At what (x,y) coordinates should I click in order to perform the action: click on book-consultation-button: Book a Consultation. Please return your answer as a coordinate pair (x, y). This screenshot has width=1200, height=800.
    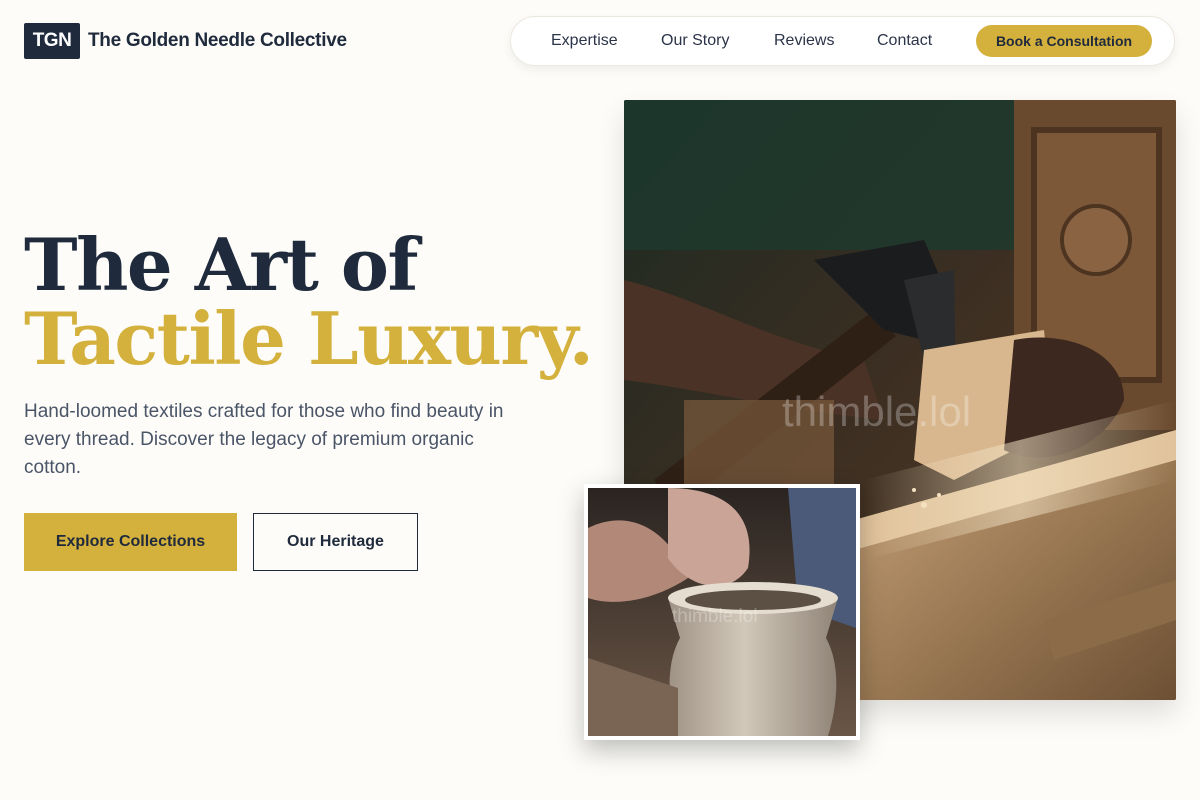
    Looking at the image, I should click on (1064, 41).